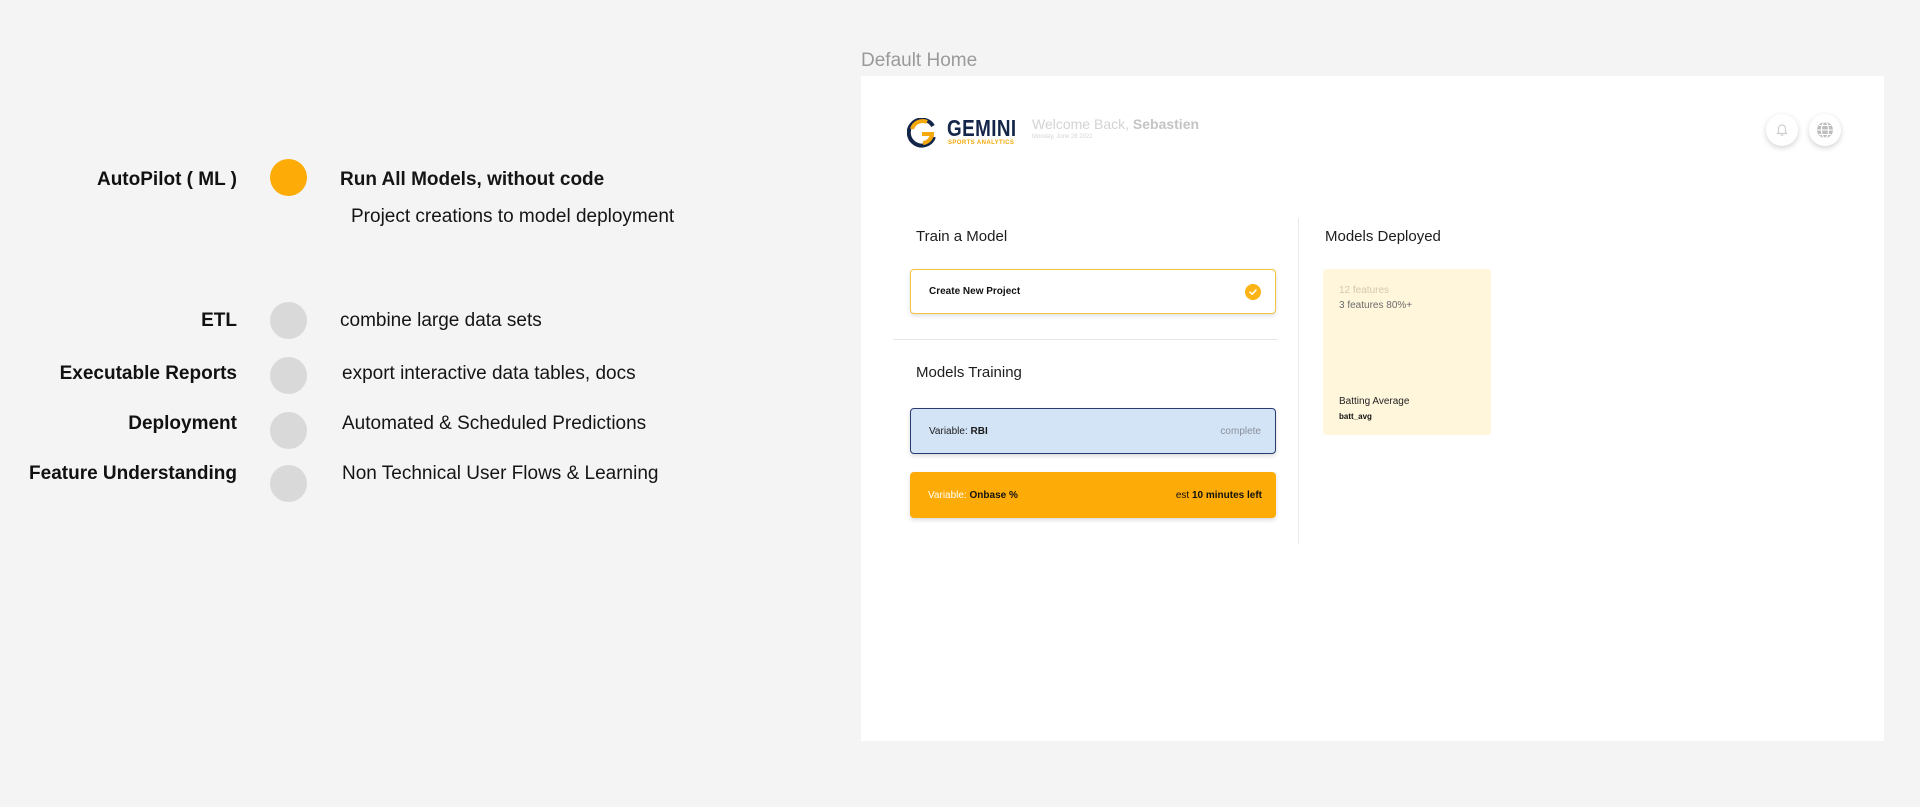 This screenshot has width=1920, height=807. Describe the element at coordinates (1376, 305) in the screenshot. I see `feature-importance: 3 features 80%+` at that location.